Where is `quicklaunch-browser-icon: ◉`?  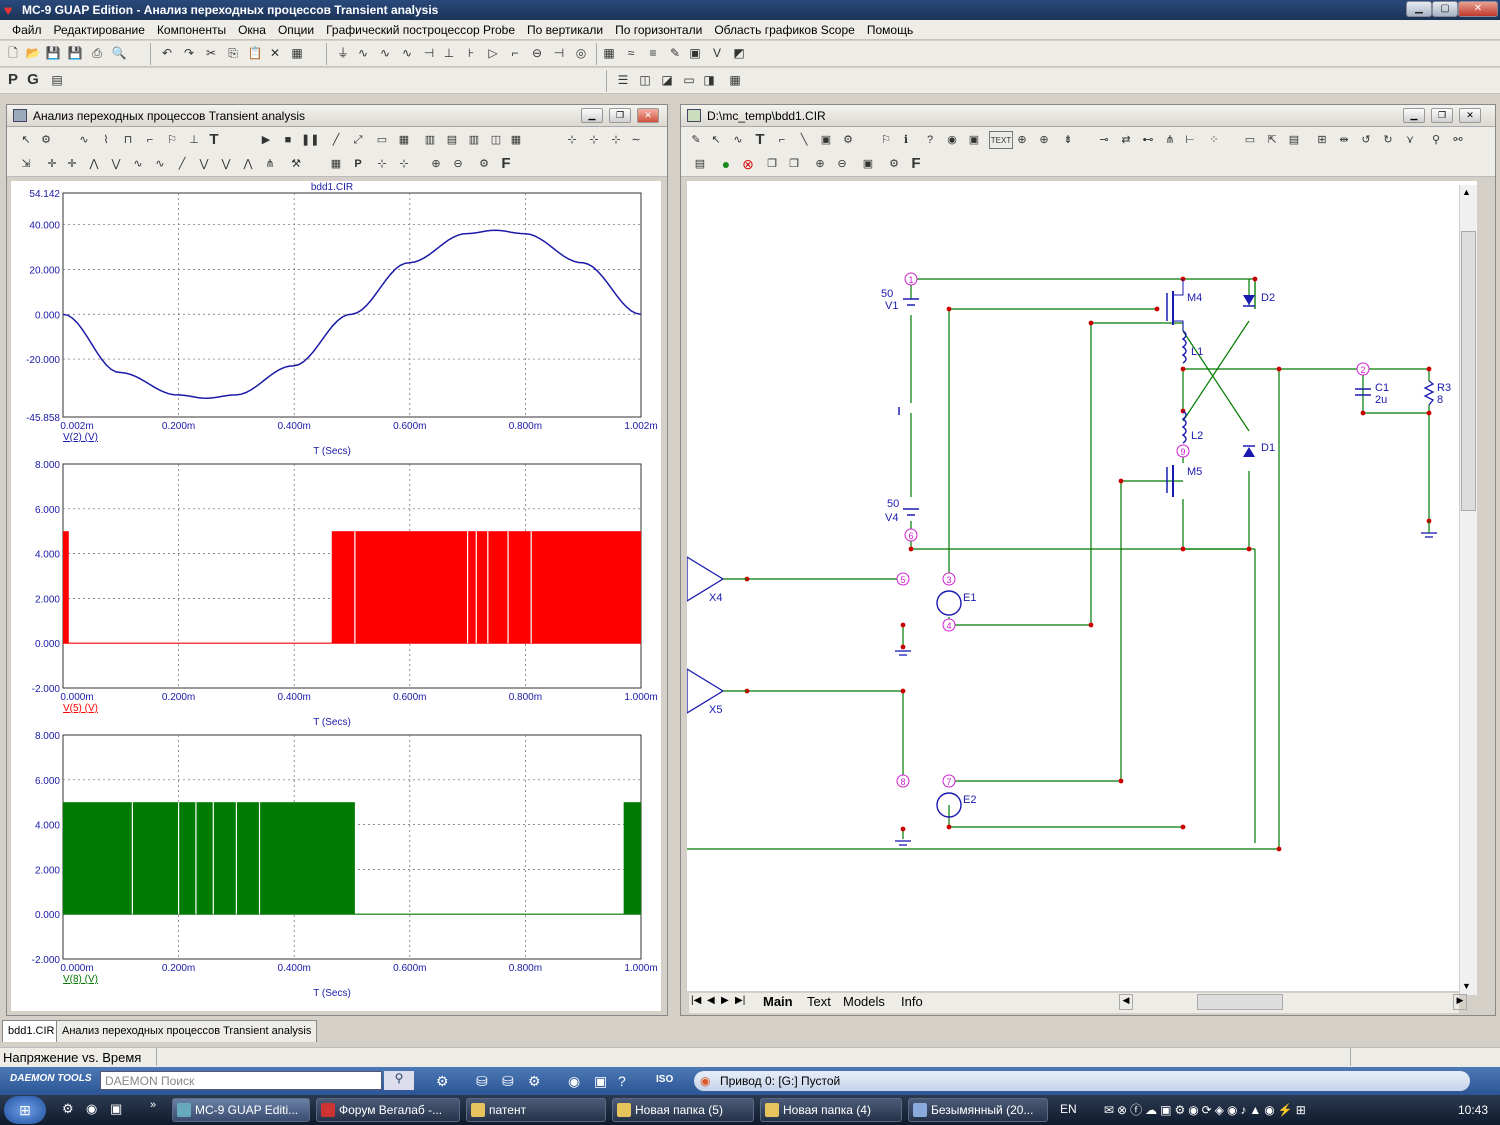
quicklaunch-browser-icon: ◉ is located at coordinates (91, 1109).